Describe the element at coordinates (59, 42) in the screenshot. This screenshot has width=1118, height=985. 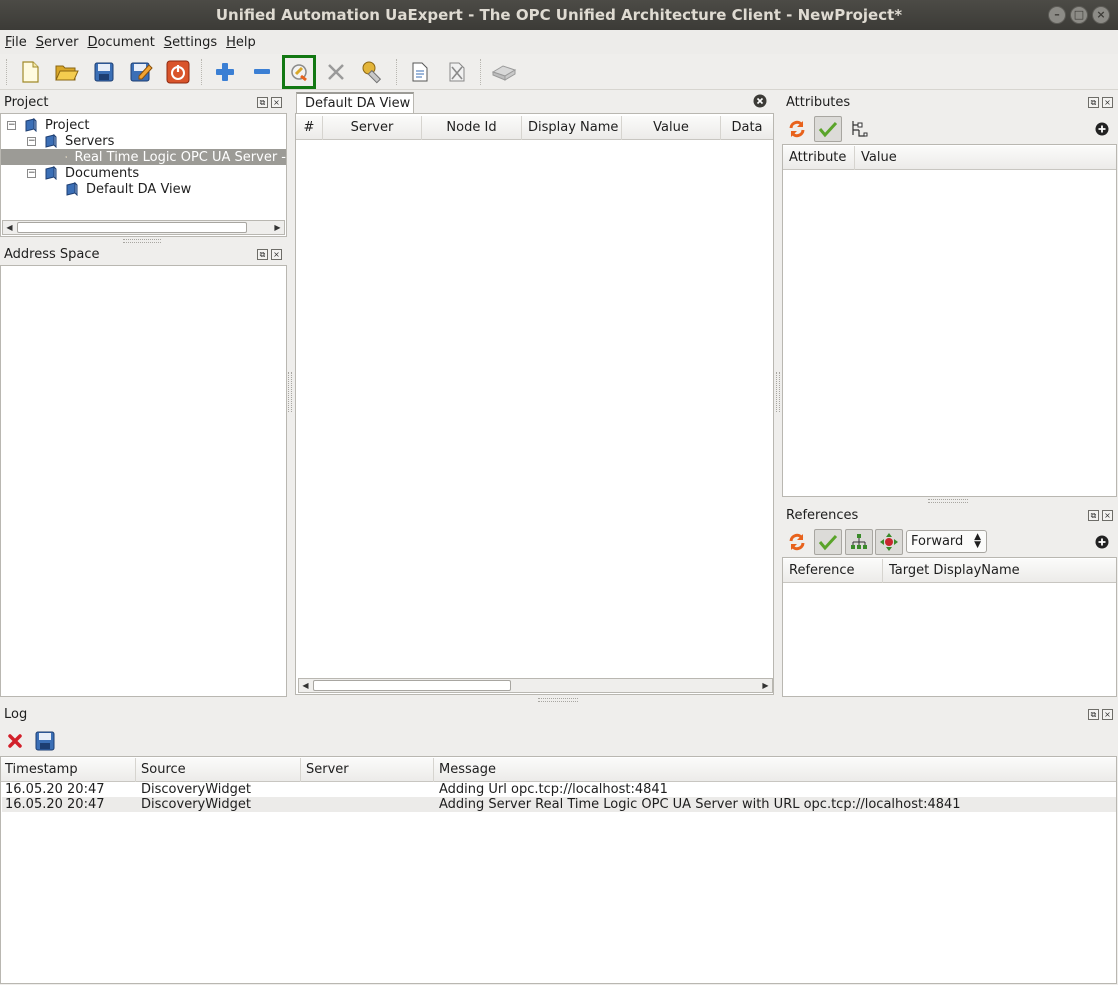
I see `menu-server: Server` at that location.